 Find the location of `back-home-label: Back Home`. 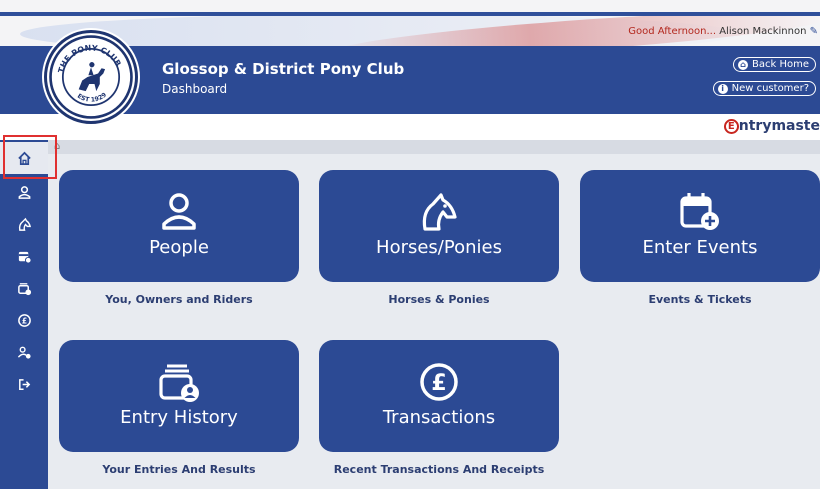

back-home-label: Back Home is located at coordinates (780, 64).